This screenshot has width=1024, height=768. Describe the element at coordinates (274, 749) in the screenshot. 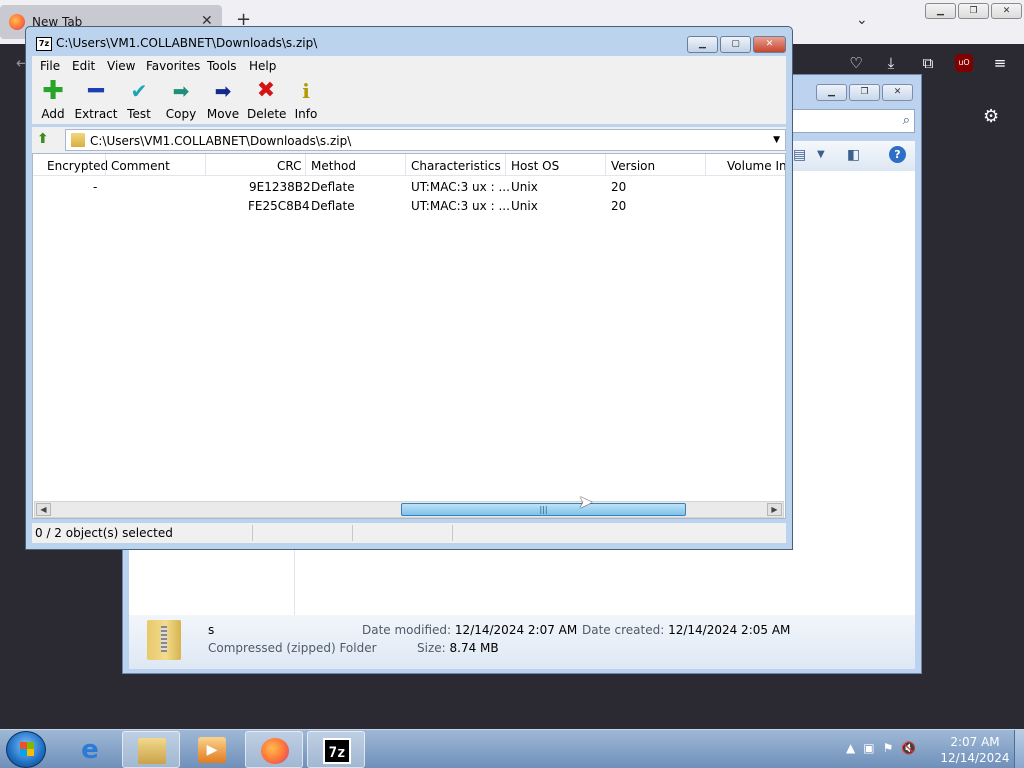

I see `firefox-button` at that location.